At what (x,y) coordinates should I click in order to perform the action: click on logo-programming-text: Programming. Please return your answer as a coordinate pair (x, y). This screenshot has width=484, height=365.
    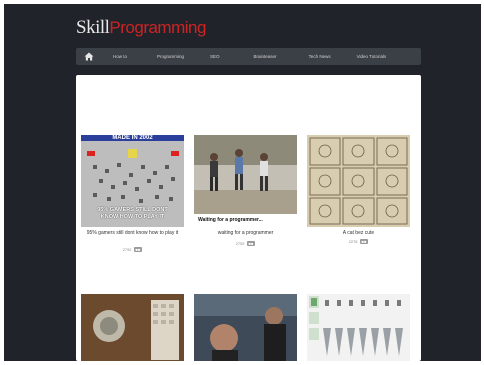
    Looking at the image, I should click on (157, 27).